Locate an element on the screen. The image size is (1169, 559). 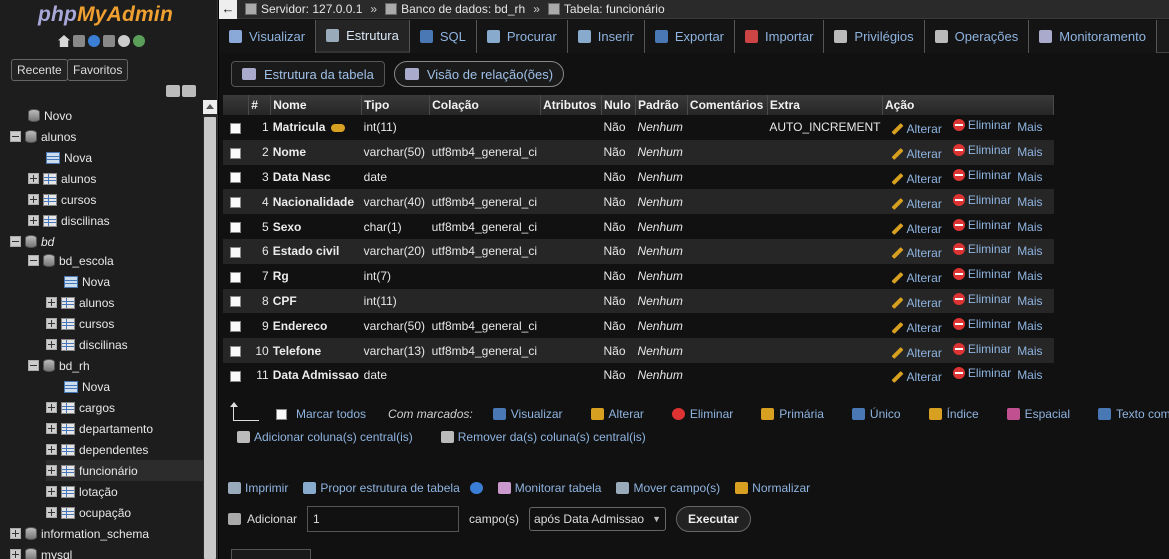
sidebar-tree-item: bd is located at coordinates (32, 241).